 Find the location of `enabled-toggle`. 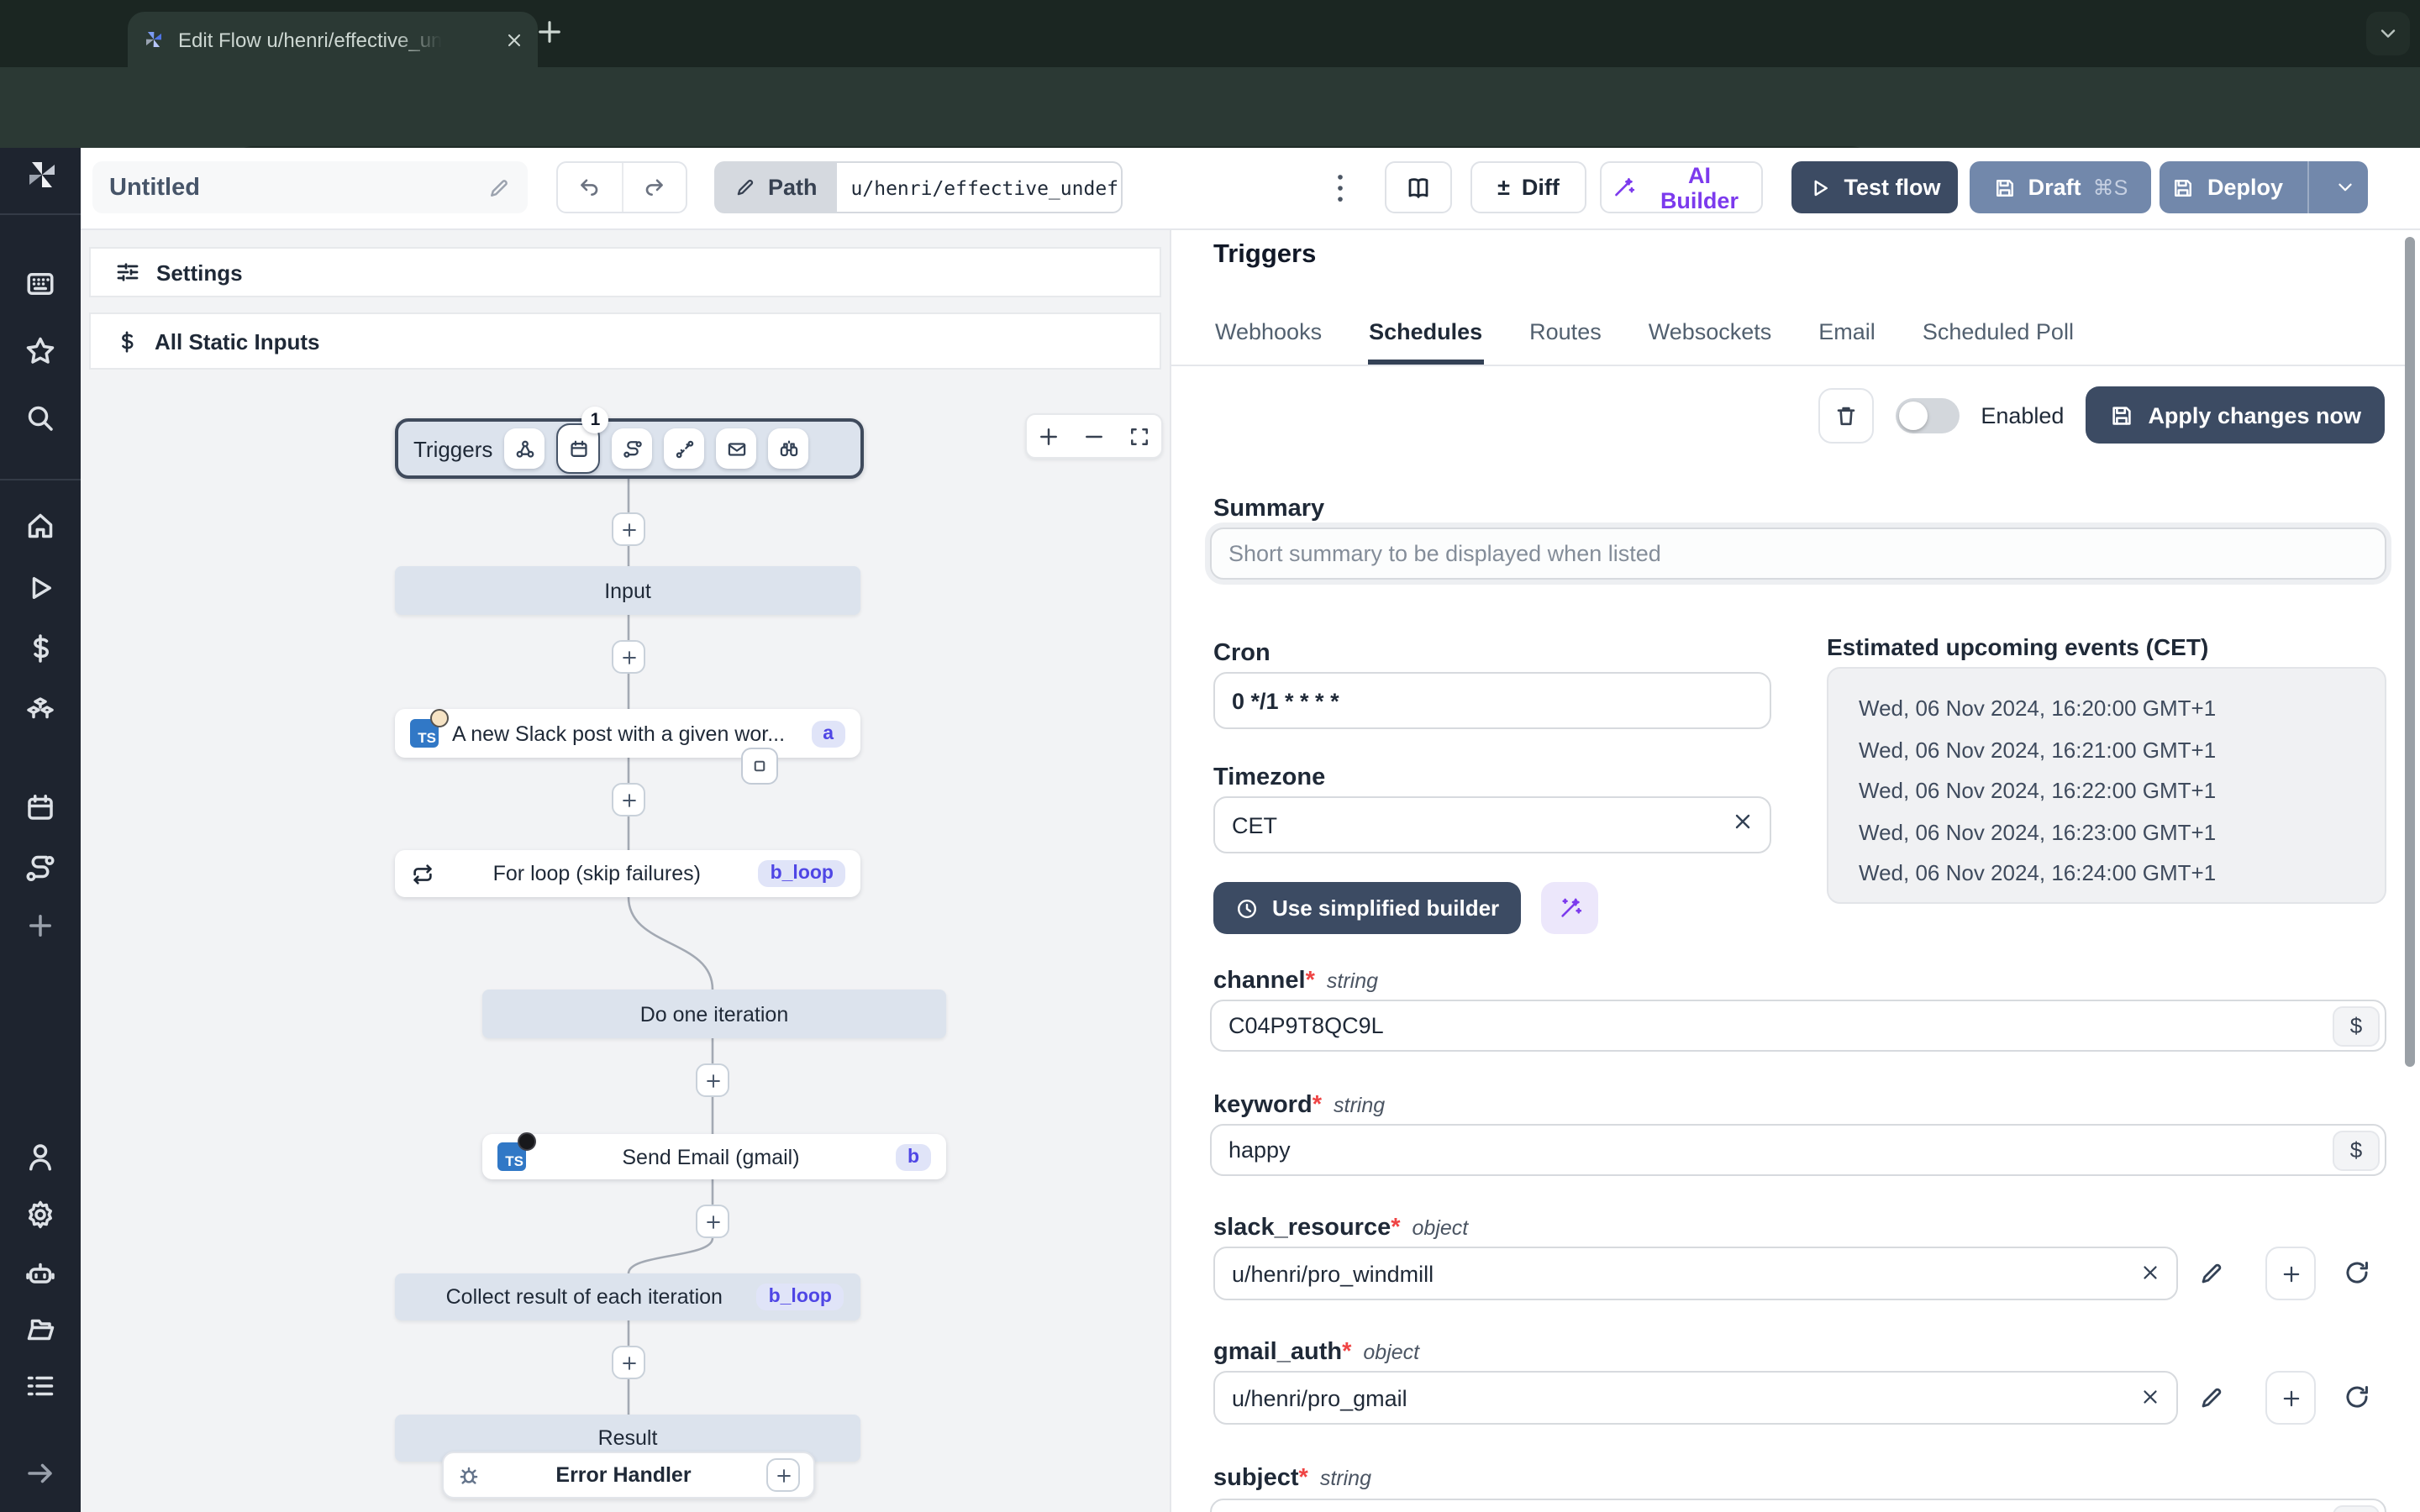

enabled-toggle is located at coordinates (1927, 415).